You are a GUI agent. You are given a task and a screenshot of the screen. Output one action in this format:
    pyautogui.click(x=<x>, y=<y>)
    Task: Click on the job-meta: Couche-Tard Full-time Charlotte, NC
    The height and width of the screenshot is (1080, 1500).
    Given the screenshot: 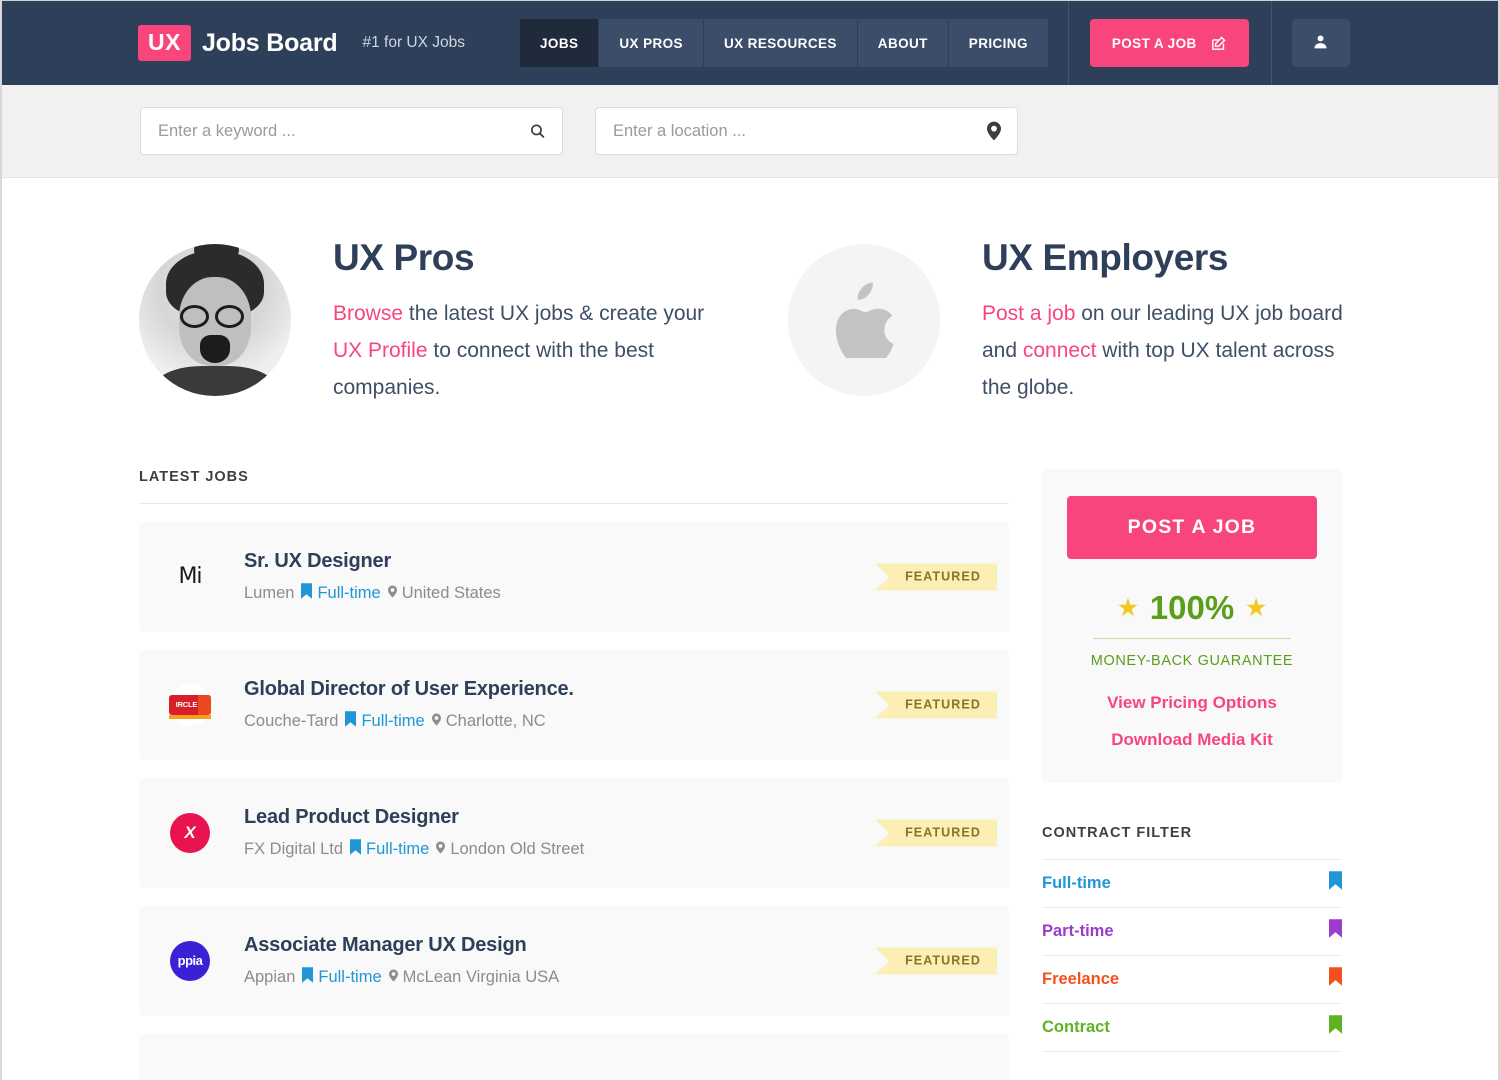 What is the action you would take?
    pyautogui.click(x=409, y=721)
    